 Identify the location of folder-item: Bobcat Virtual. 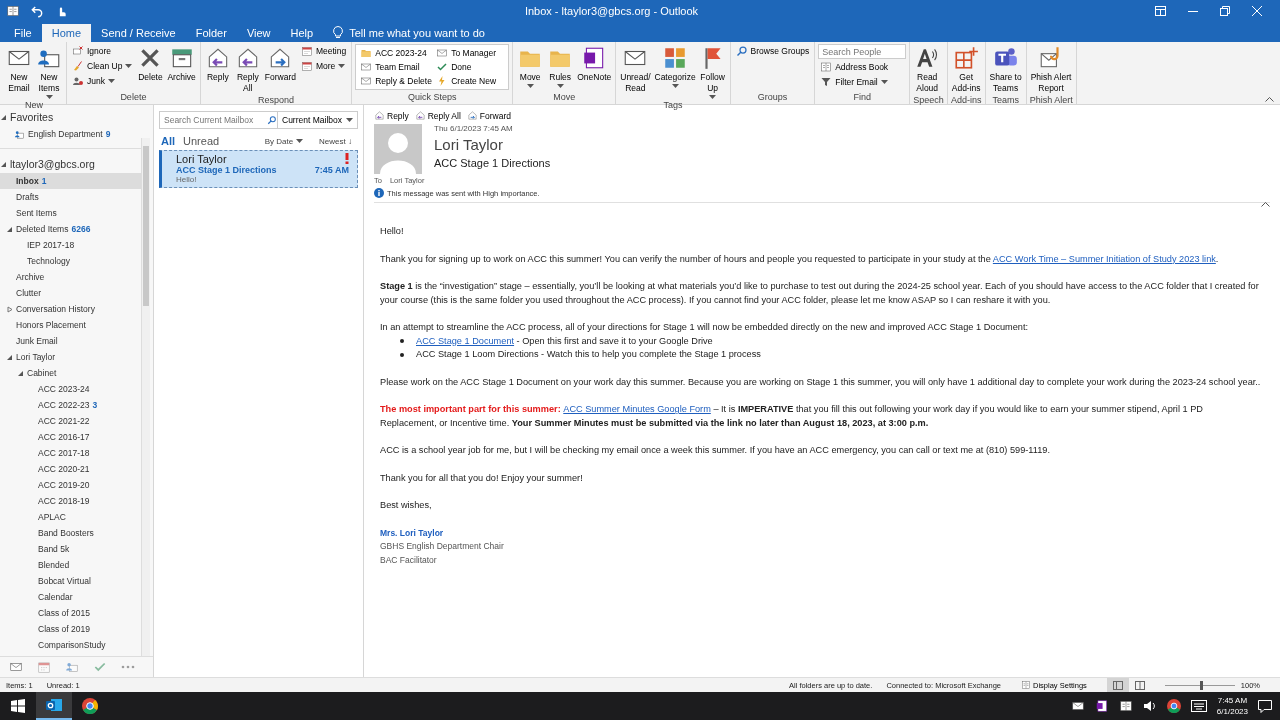
(70, 581).